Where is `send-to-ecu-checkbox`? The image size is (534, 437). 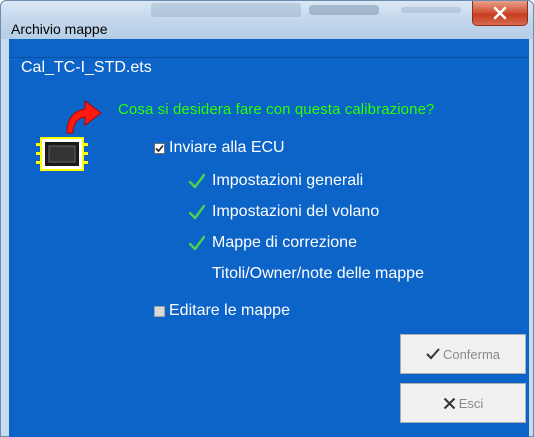 send-to-ecu-checkbox is located at coordinates (159, 148).